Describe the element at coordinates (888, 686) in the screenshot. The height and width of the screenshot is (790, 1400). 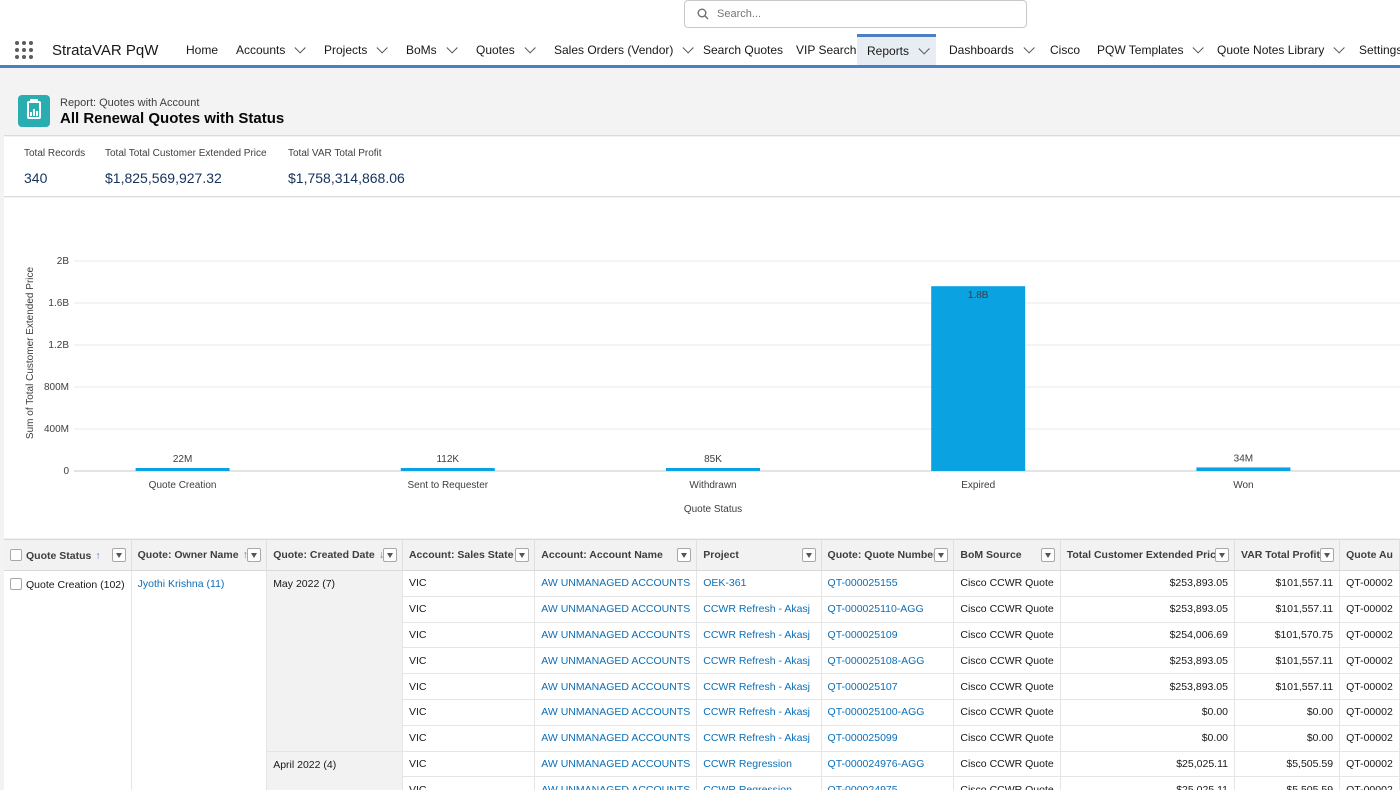
I see `quote-number-link: QT-000025107` at that location.